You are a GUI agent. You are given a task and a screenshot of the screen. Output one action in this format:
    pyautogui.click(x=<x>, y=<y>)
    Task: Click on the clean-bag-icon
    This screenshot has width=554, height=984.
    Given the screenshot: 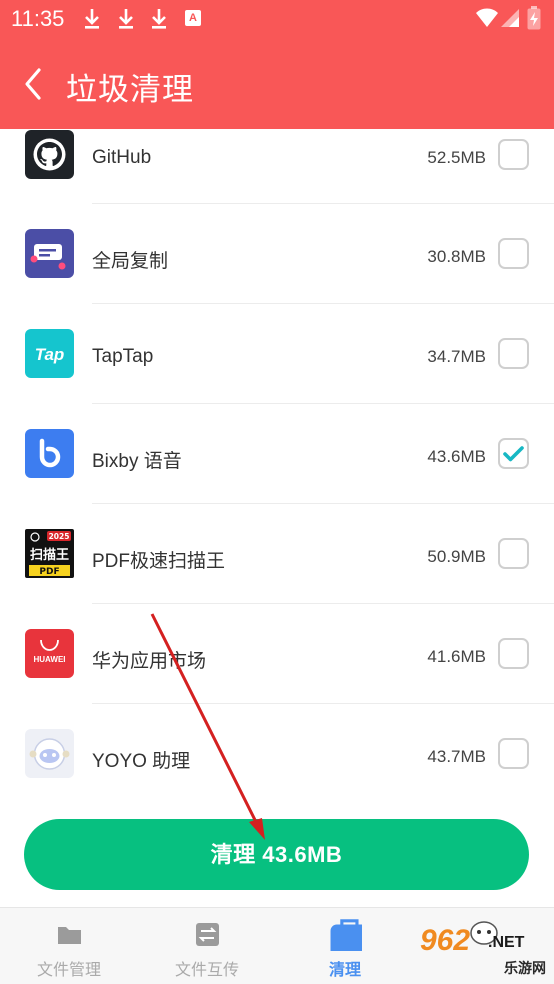 What is the action you would take?
    pyautogui.click(x=346, y=935)
    